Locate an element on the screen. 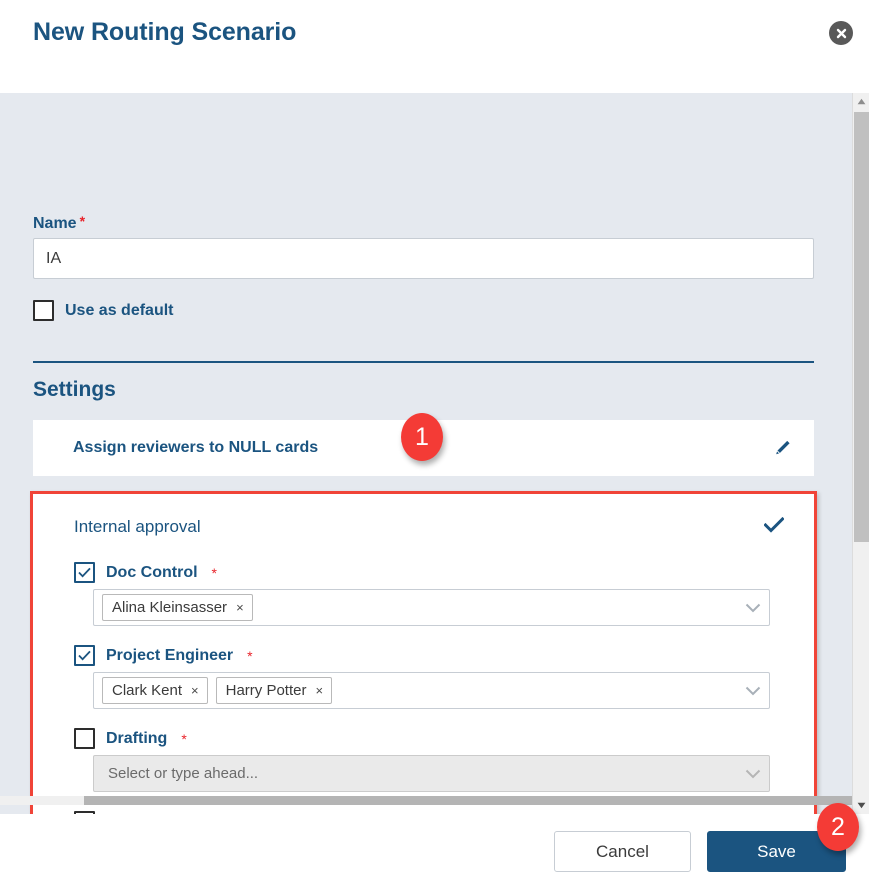 The image size is (869, 889). internal-approval-title: Internal approval is located at coordinates (137, 526).